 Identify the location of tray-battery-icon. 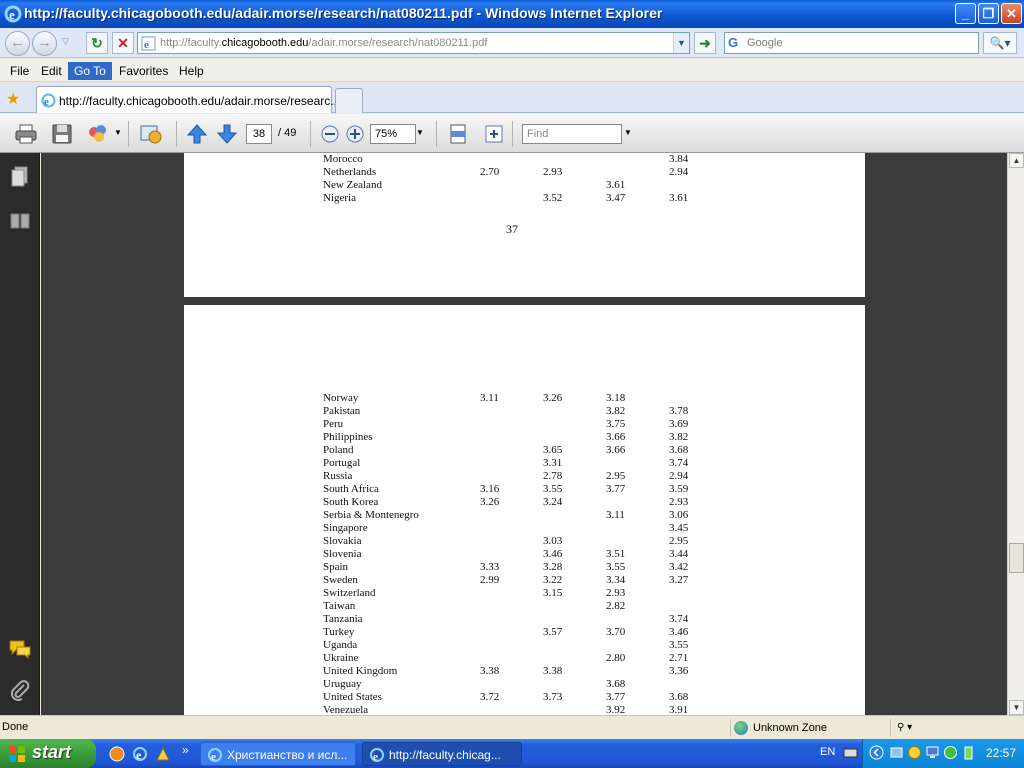
(968, 752).